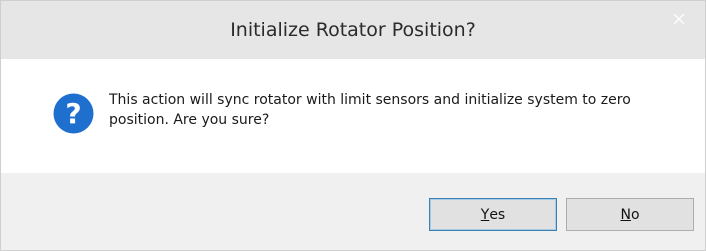  Describe the element at coordinates (635, 214) in the screenshot. I see `no-label-rest: o` at that location.